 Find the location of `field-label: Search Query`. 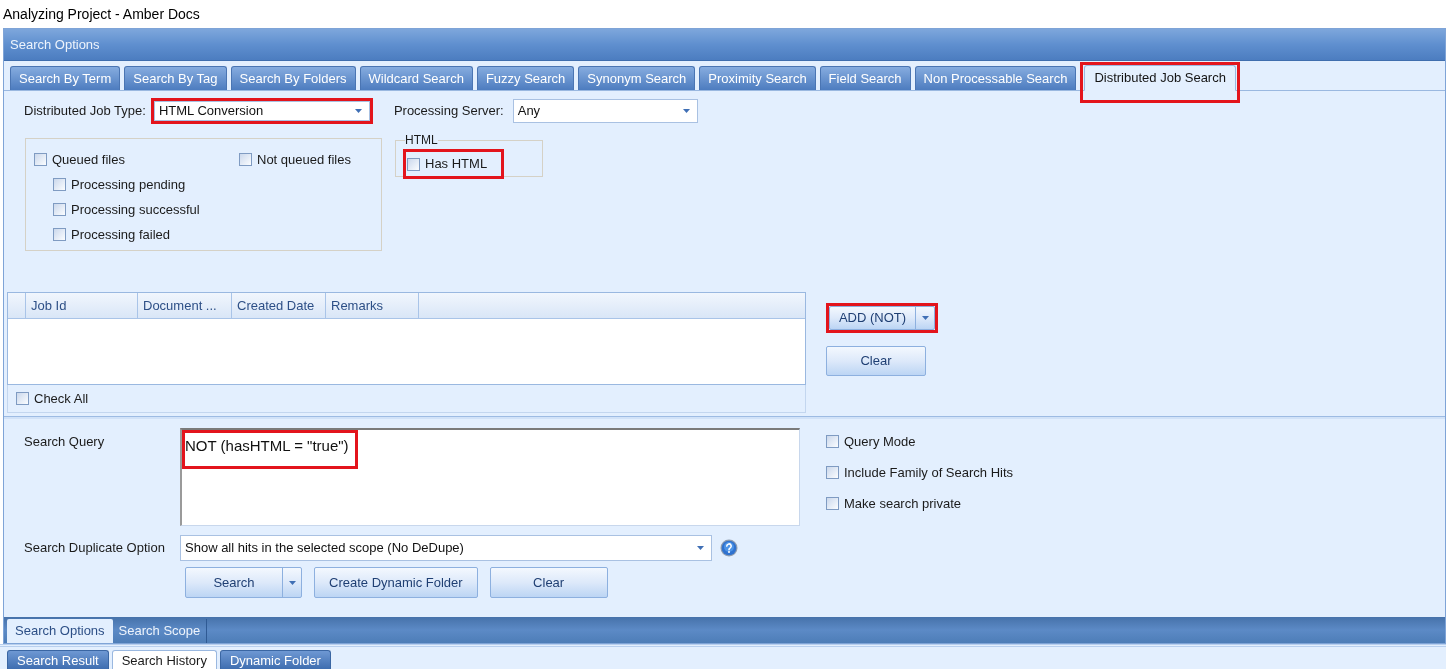

field-label: Search Query is located at coordinates (64, 442).